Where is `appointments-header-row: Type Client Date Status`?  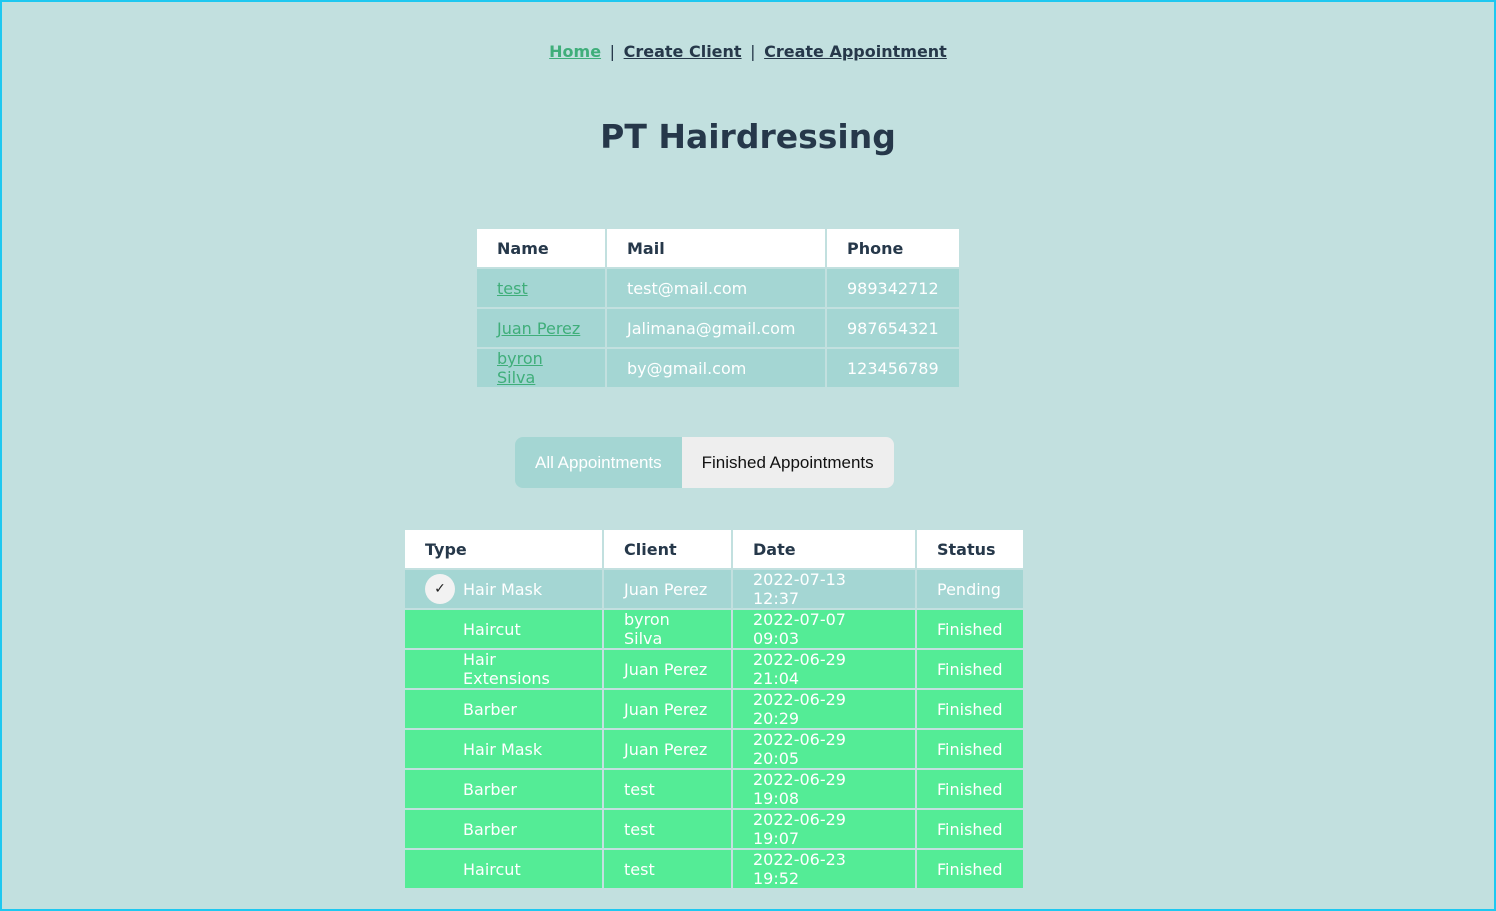
appointments-header-row: Type Client Date Status is located at coordinates (714, 549).